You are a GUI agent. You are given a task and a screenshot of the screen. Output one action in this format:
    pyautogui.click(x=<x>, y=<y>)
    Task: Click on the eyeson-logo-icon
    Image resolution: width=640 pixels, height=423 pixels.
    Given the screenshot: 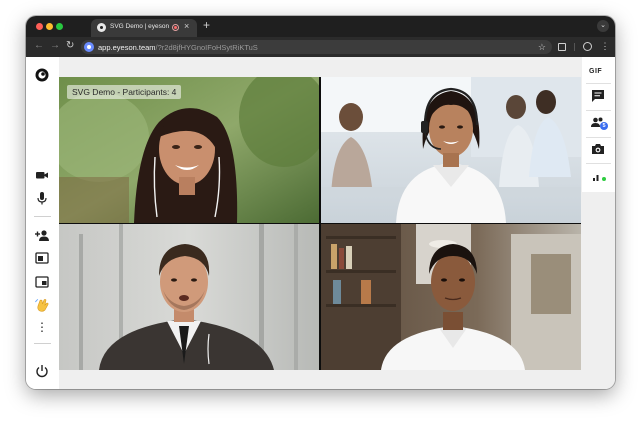 What is the action you would take?
    pyautogui.click(x=42, y=75)
    